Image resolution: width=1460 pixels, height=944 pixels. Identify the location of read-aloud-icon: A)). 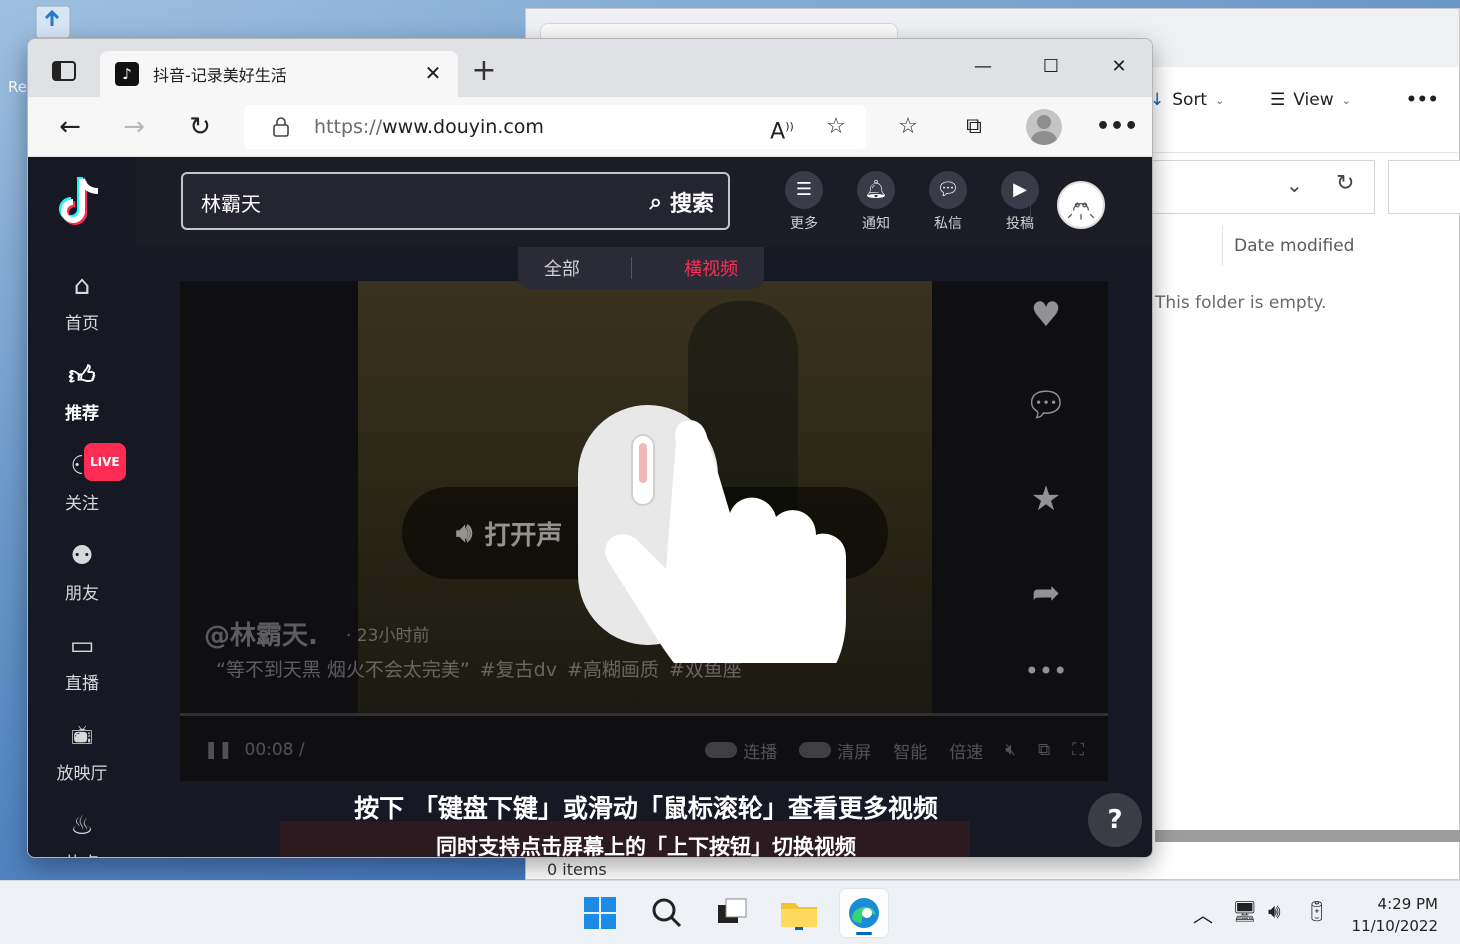
(782, 127).